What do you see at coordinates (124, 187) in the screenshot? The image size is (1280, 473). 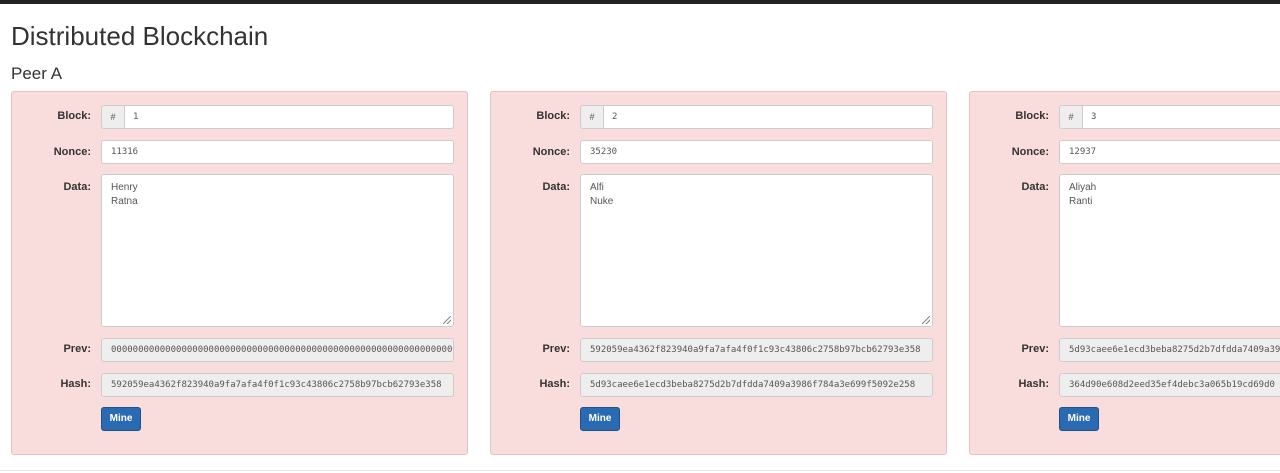 I see `data-line: Henry` at bounding box center [124, 187].